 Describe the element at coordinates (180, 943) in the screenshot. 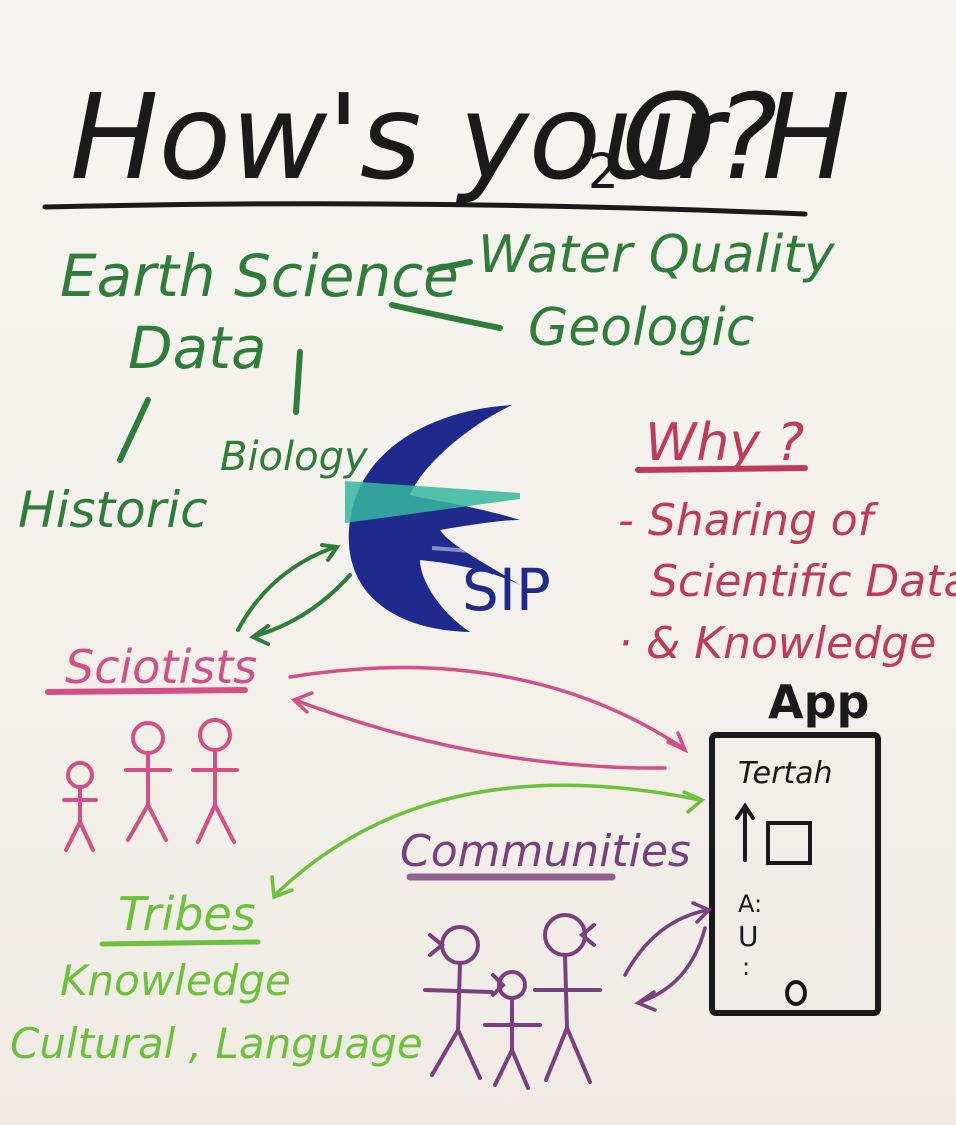

I see `tribes-underline` at that location.